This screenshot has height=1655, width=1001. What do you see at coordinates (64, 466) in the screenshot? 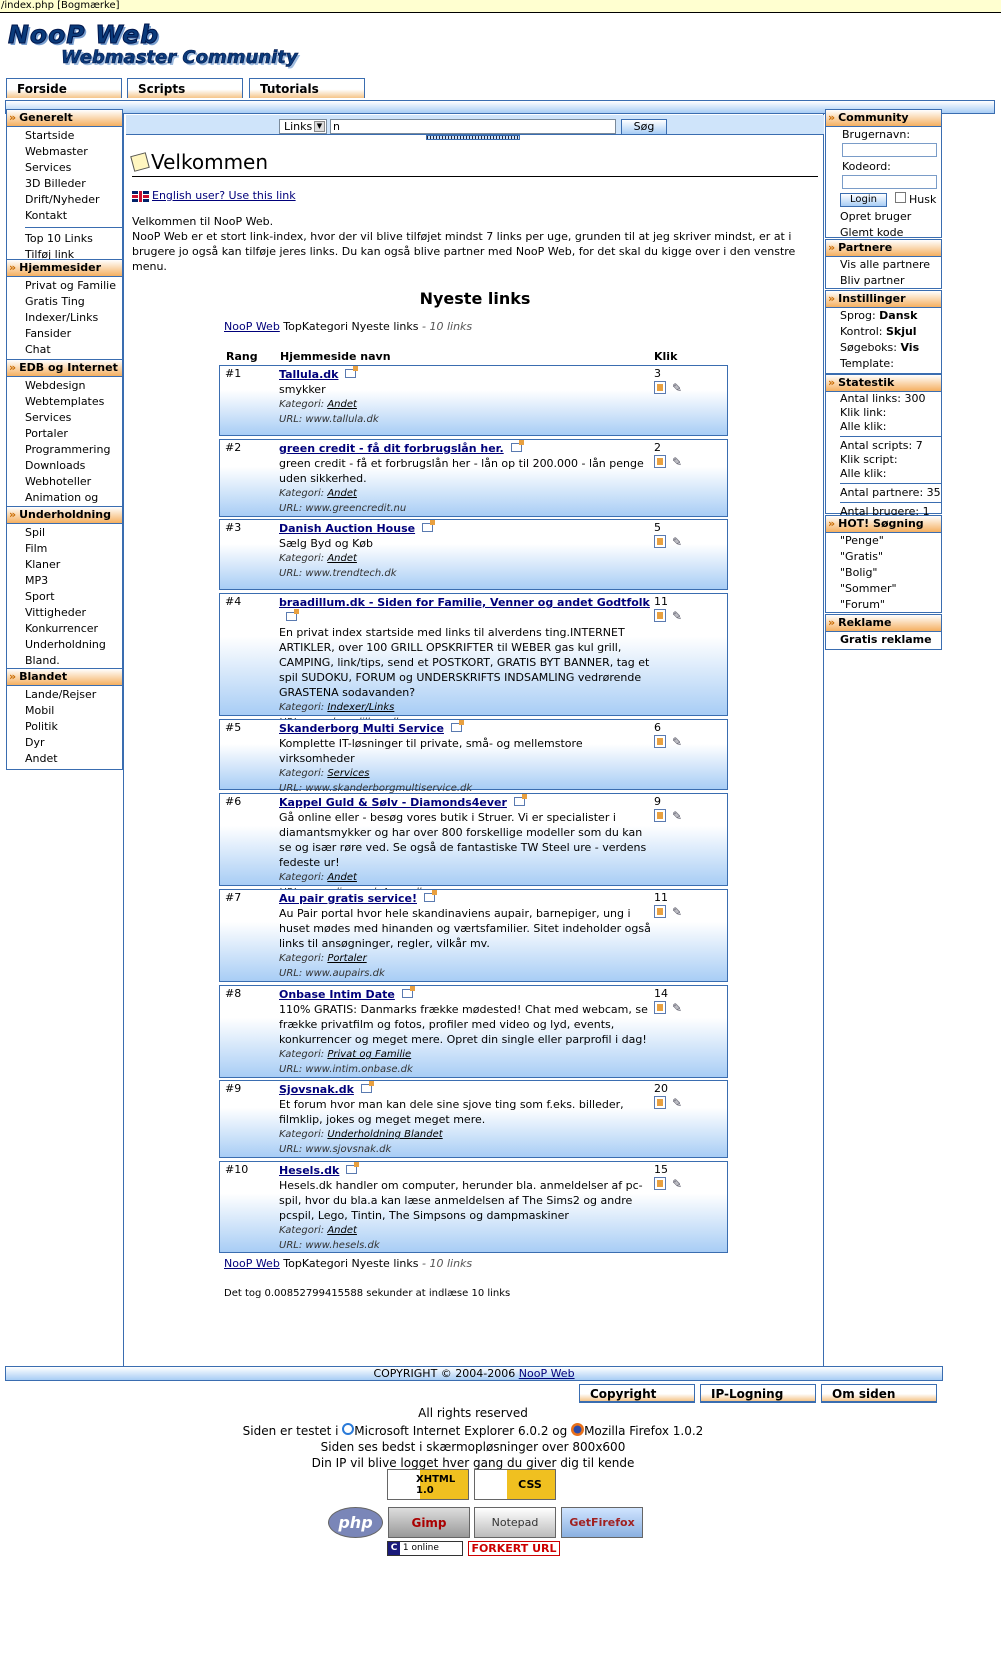
I see `sidebar-item: Downloads` at bounding box center [64, 466].